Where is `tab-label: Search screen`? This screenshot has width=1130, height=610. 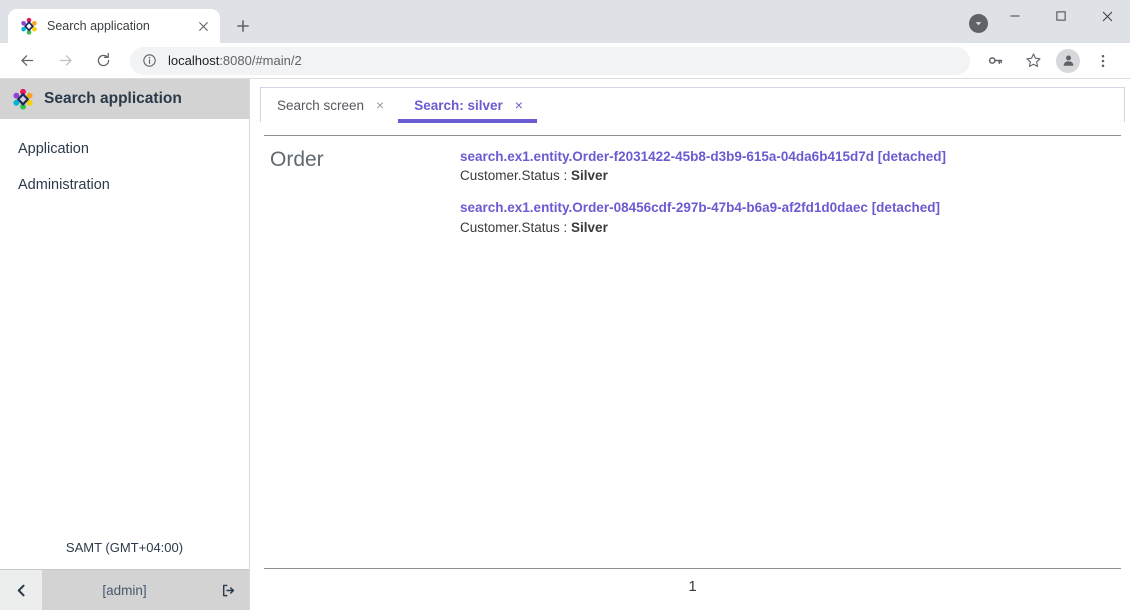 tab-label: Search screen is located at coordinates (321, 105).